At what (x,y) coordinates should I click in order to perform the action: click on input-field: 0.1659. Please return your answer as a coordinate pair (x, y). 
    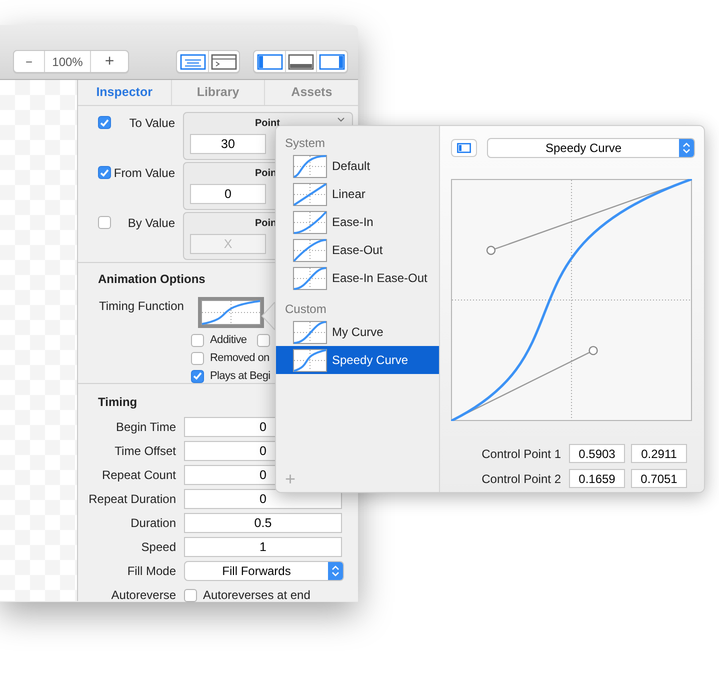
    Looking at the image, I should click on (597, 478).